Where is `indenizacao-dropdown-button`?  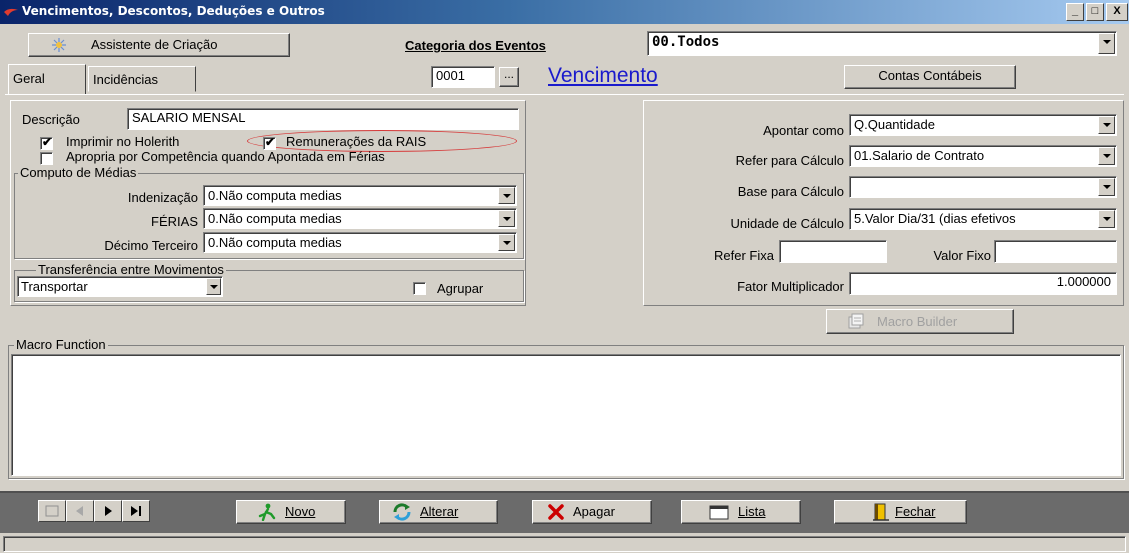 indenizacao-dropdown-button is located at coordinates (506, 195).